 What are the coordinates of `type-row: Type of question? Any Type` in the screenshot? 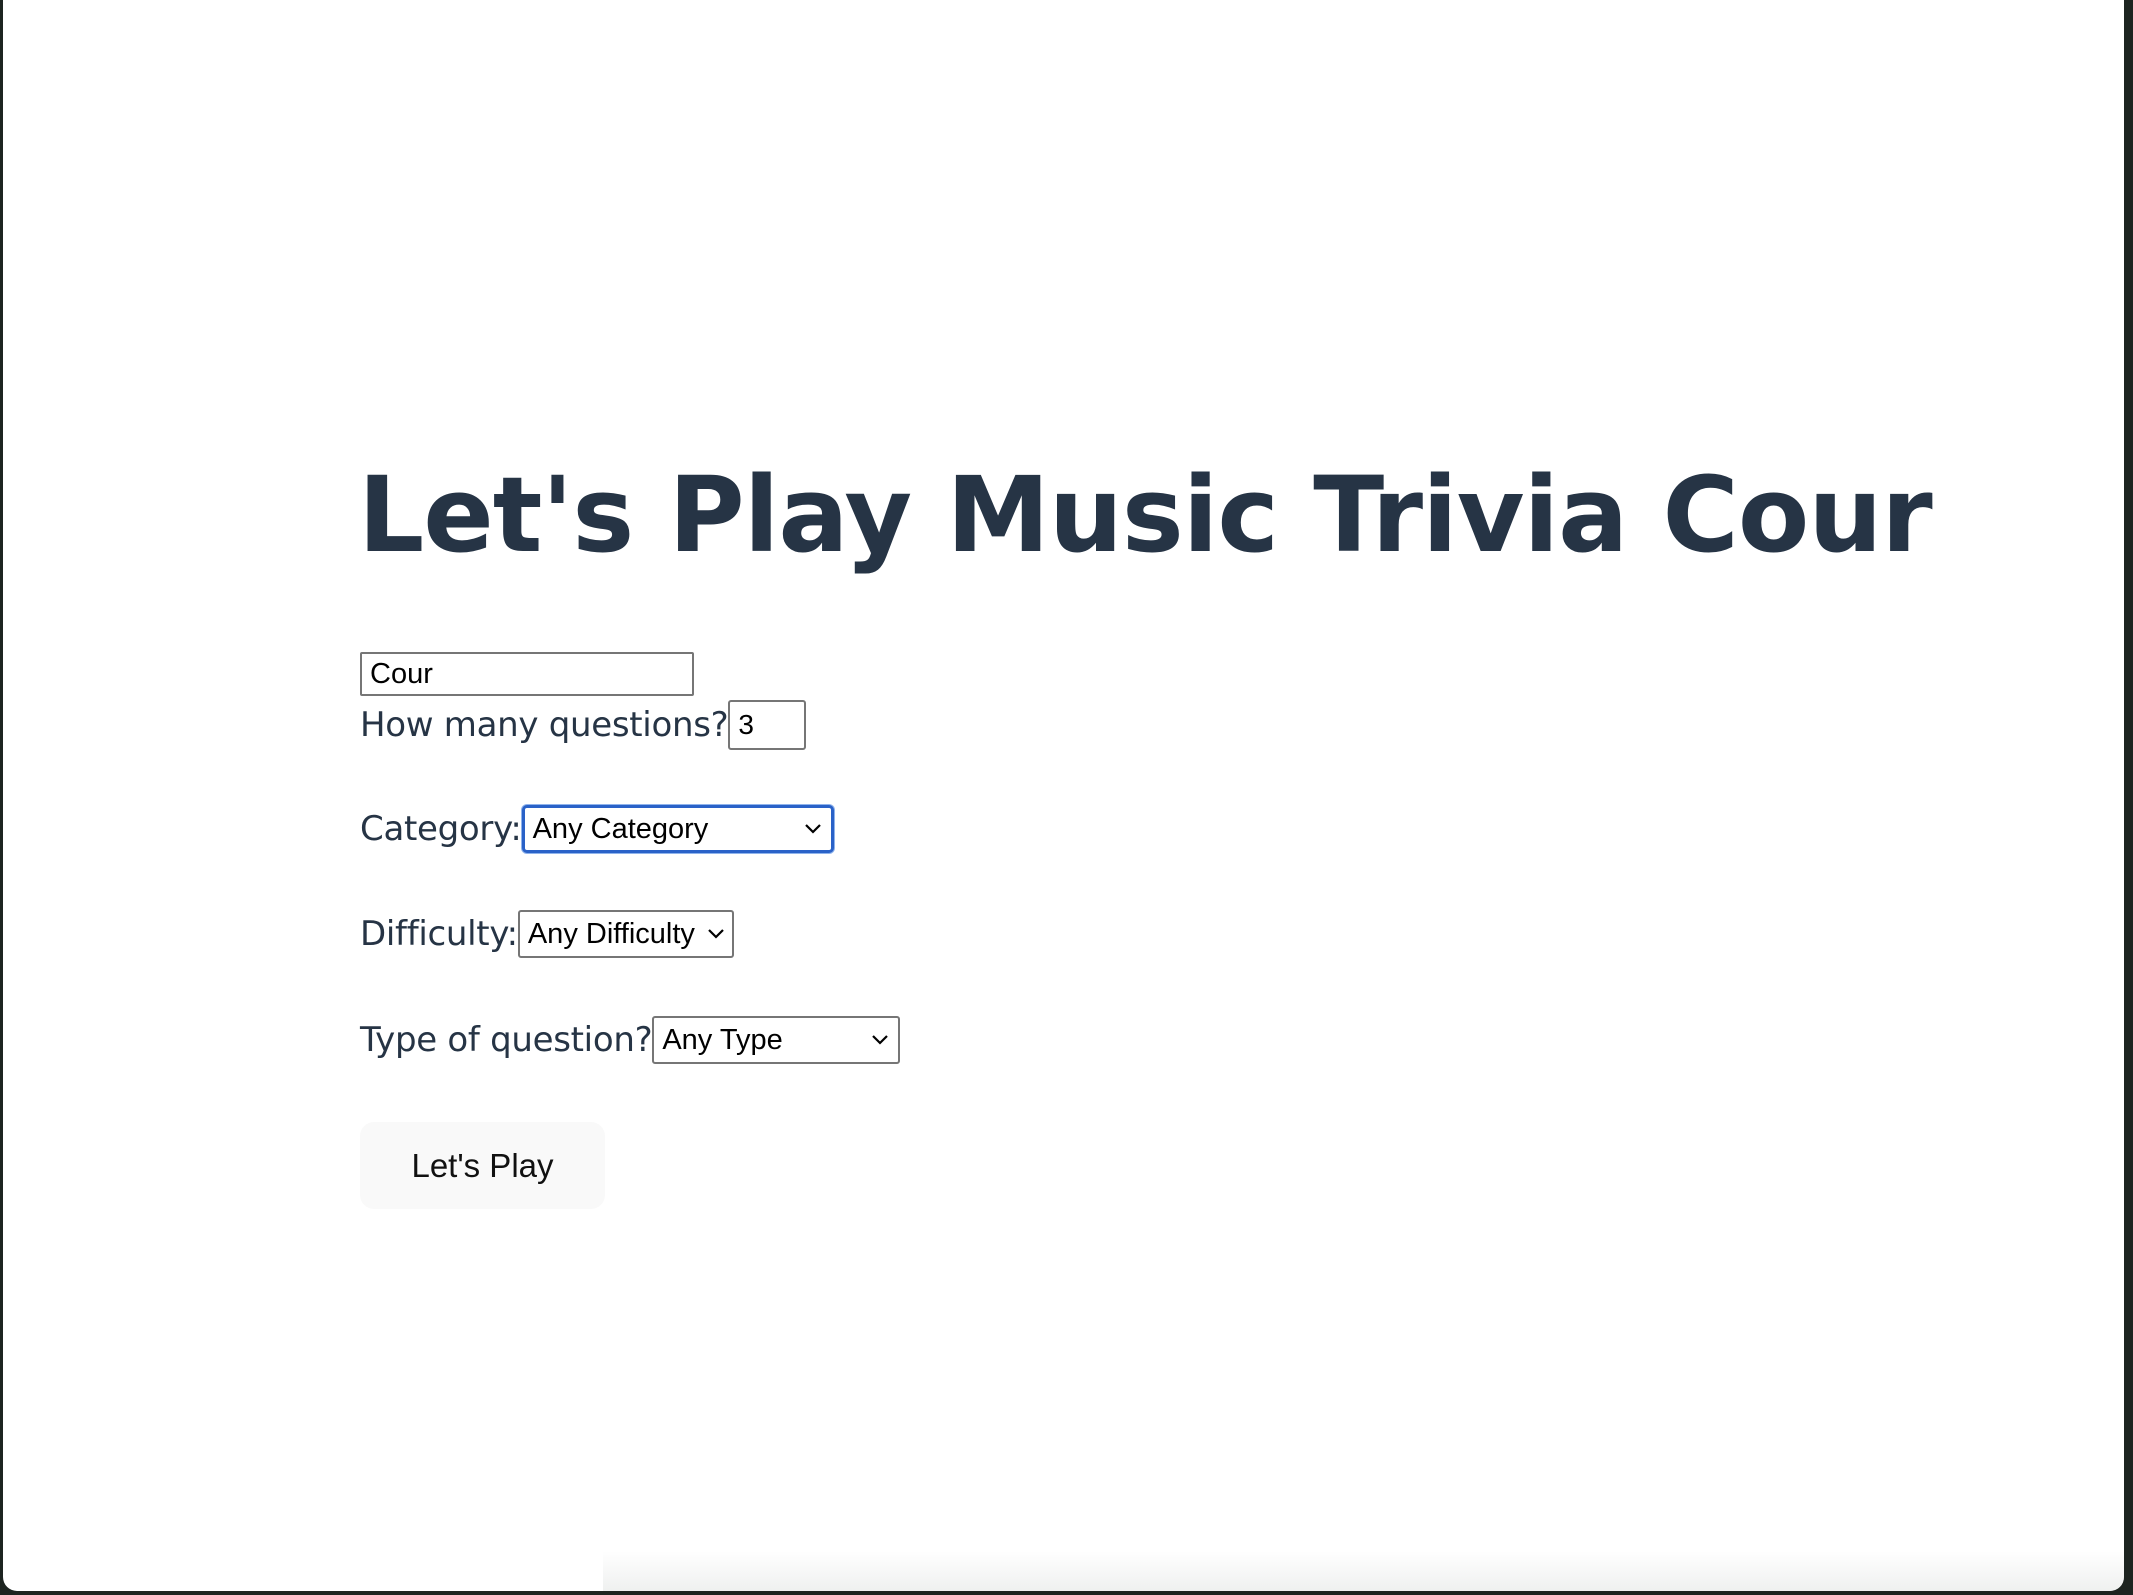 It's located at (630, 1040).